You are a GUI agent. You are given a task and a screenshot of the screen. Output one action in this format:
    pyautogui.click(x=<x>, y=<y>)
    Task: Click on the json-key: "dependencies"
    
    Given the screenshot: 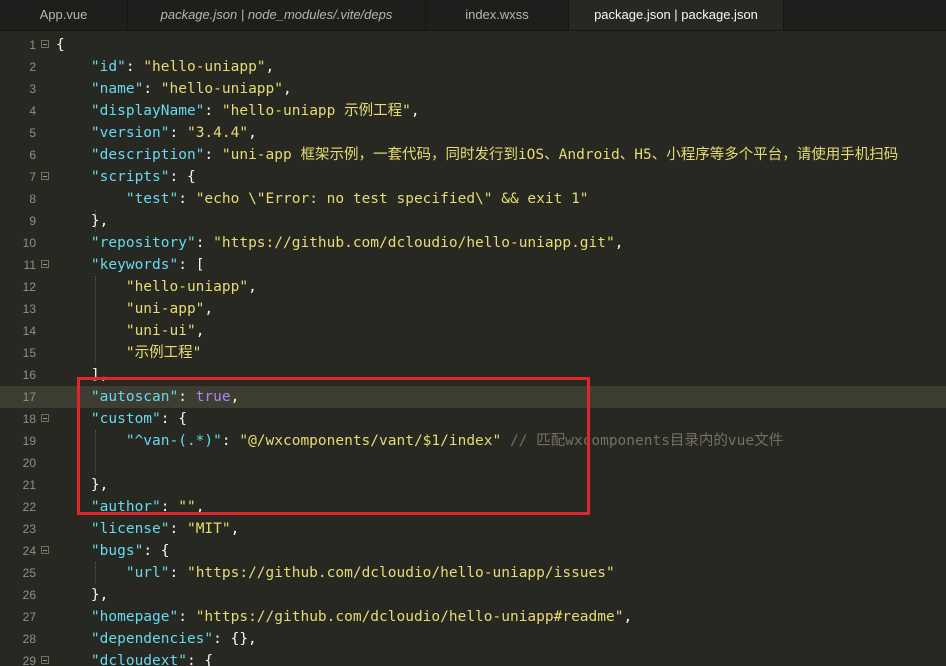 What is the action you would take?
    pyautogui.click(x=152, y=639)
    